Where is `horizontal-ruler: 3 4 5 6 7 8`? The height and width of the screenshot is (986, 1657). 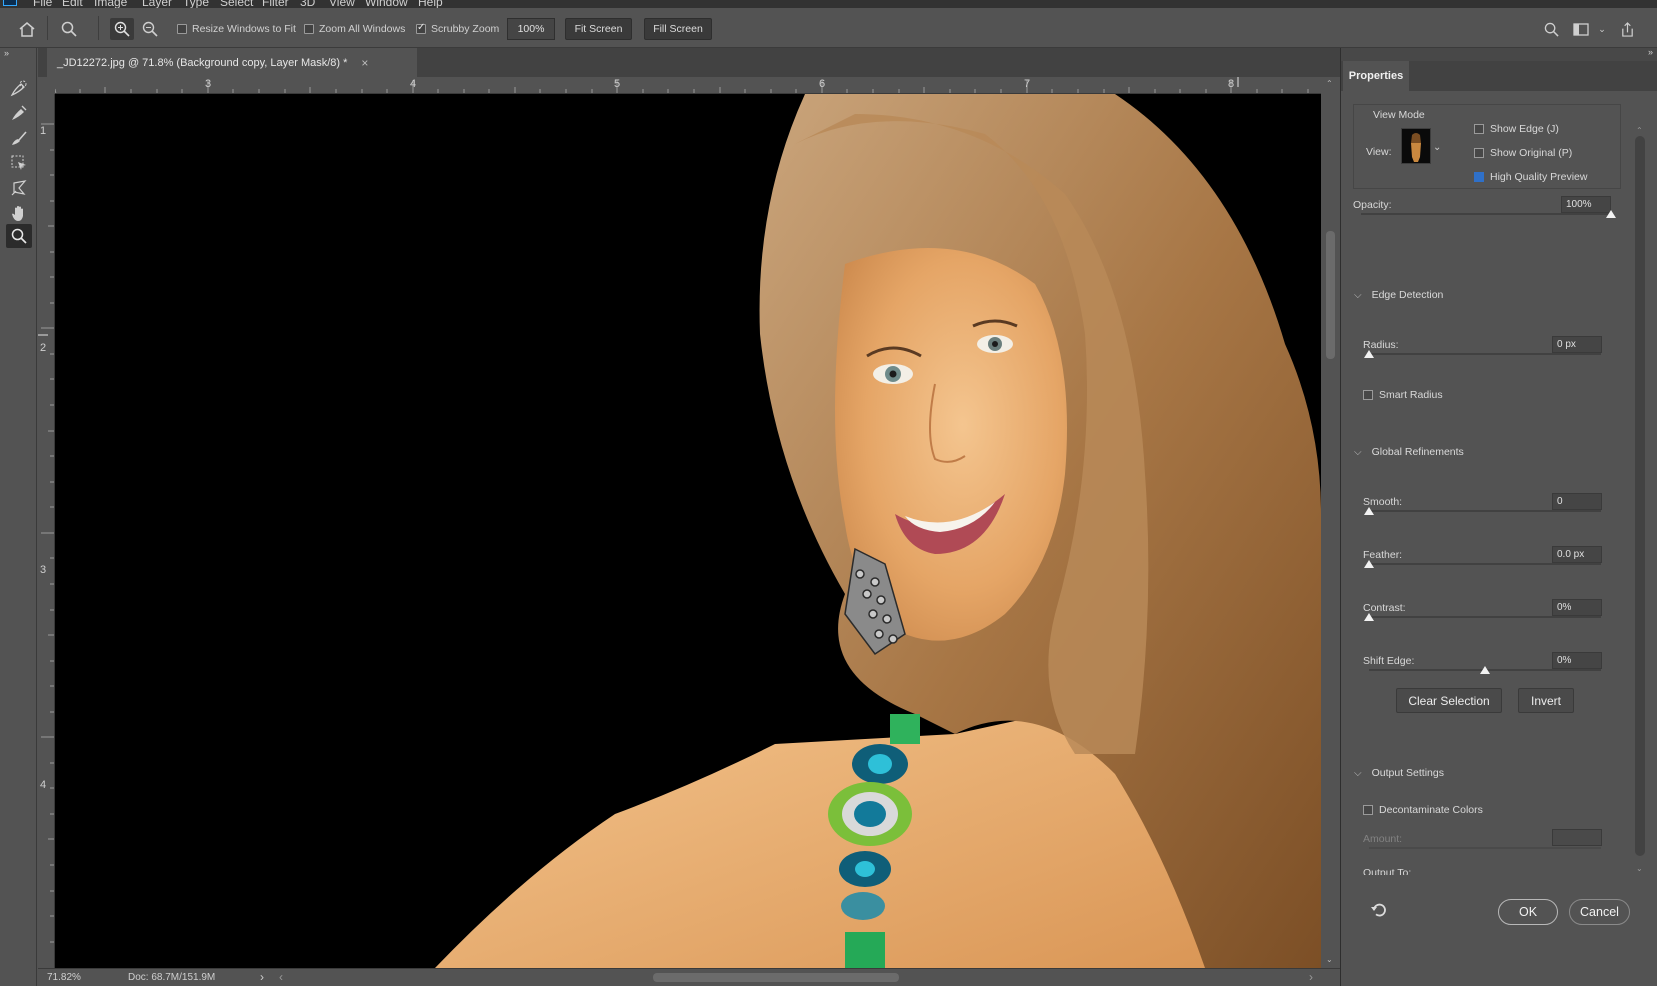
horizontal-ruler: 3 4 5 6 7 8 is located at coordinates (688, 85).